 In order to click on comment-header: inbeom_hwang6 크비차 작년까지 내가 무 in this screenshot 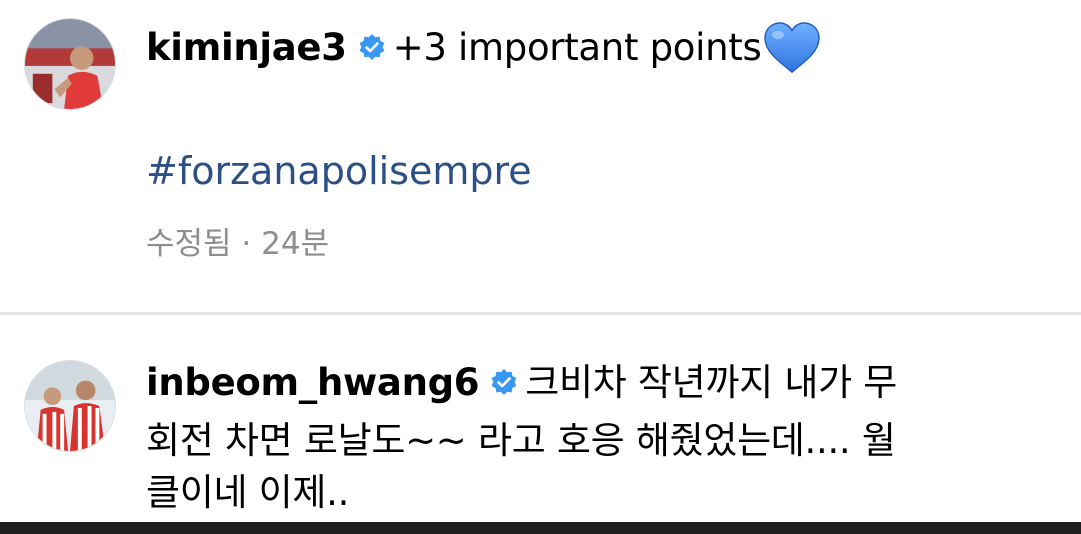, I will do `click(521, 383)`.